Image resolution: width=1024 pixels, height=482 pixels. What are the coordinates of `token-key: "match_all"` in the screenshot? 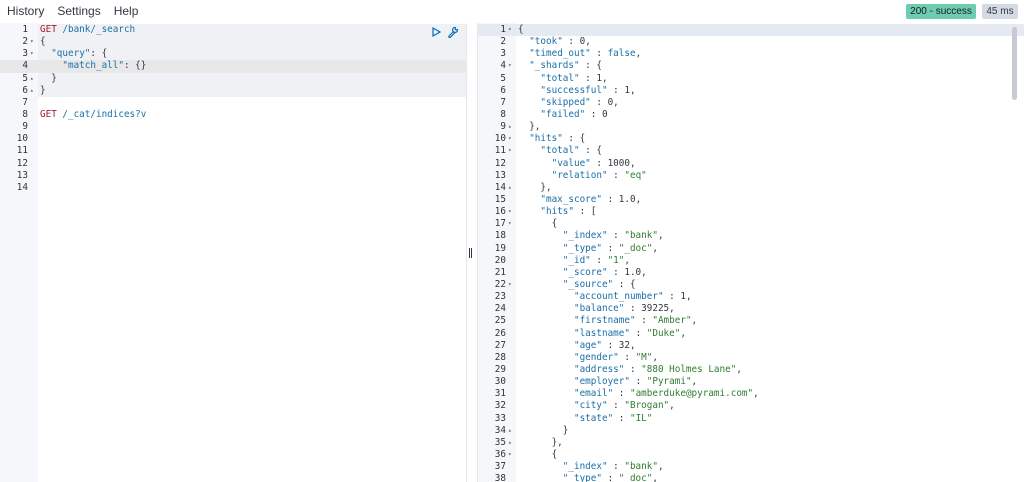 It's located at (93, 66).